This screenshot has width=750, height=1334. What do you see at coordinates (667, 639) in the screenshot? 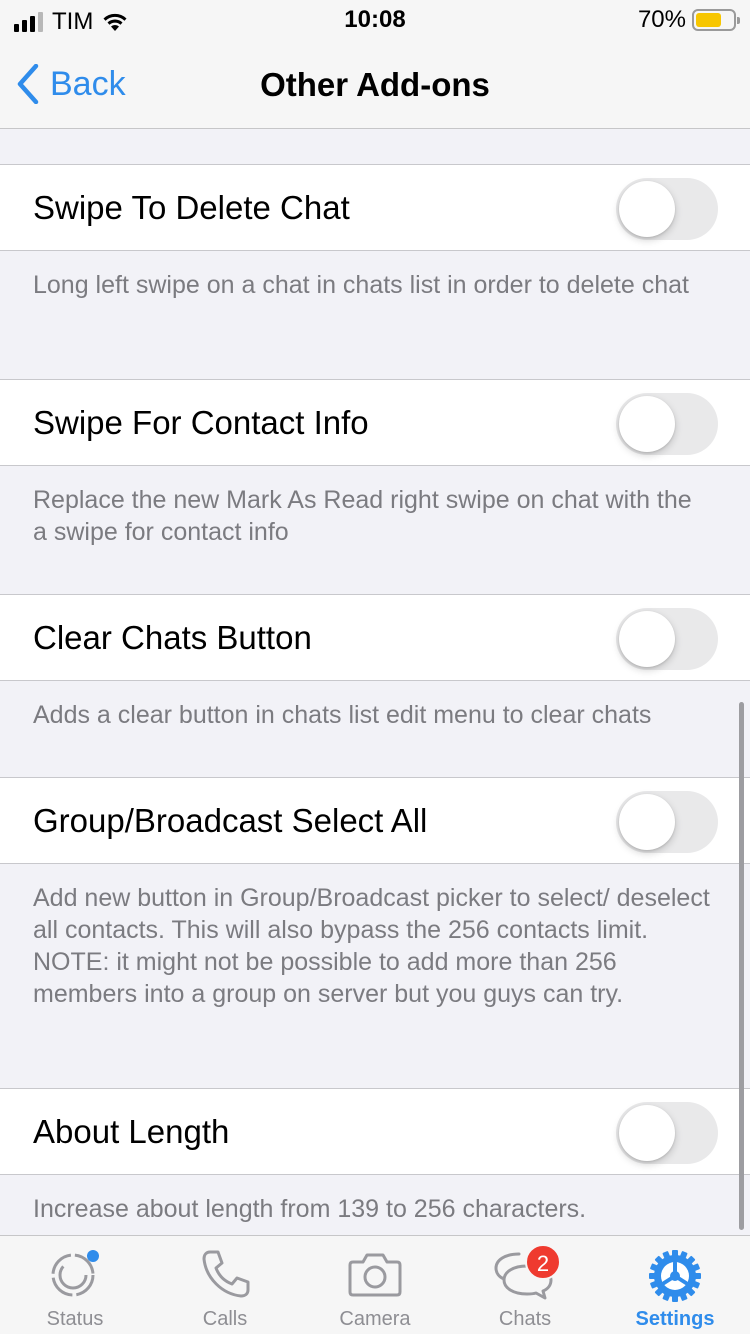
I see `toggle-switch-clear-chats` at bounding box center [667, 639].